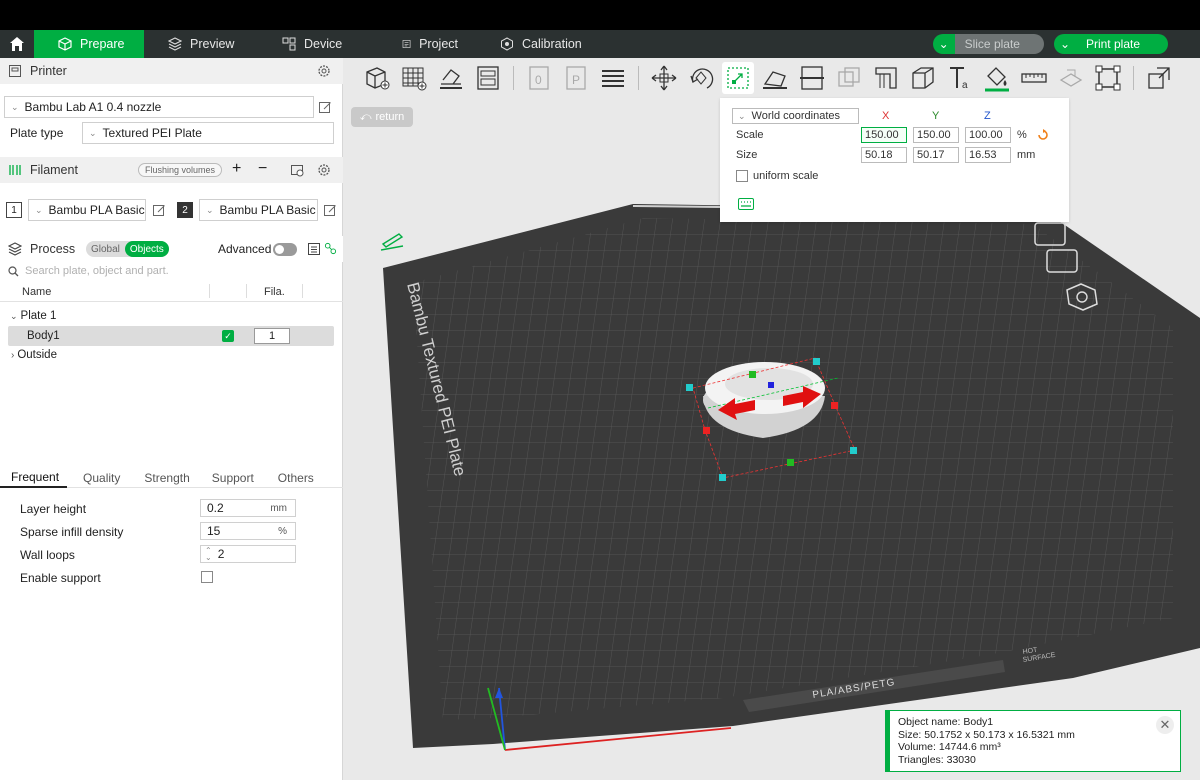  What do you see at coordinates (886, 78) in the screenshot?
I see `support-paint-button` at bounding box center [886, 78].